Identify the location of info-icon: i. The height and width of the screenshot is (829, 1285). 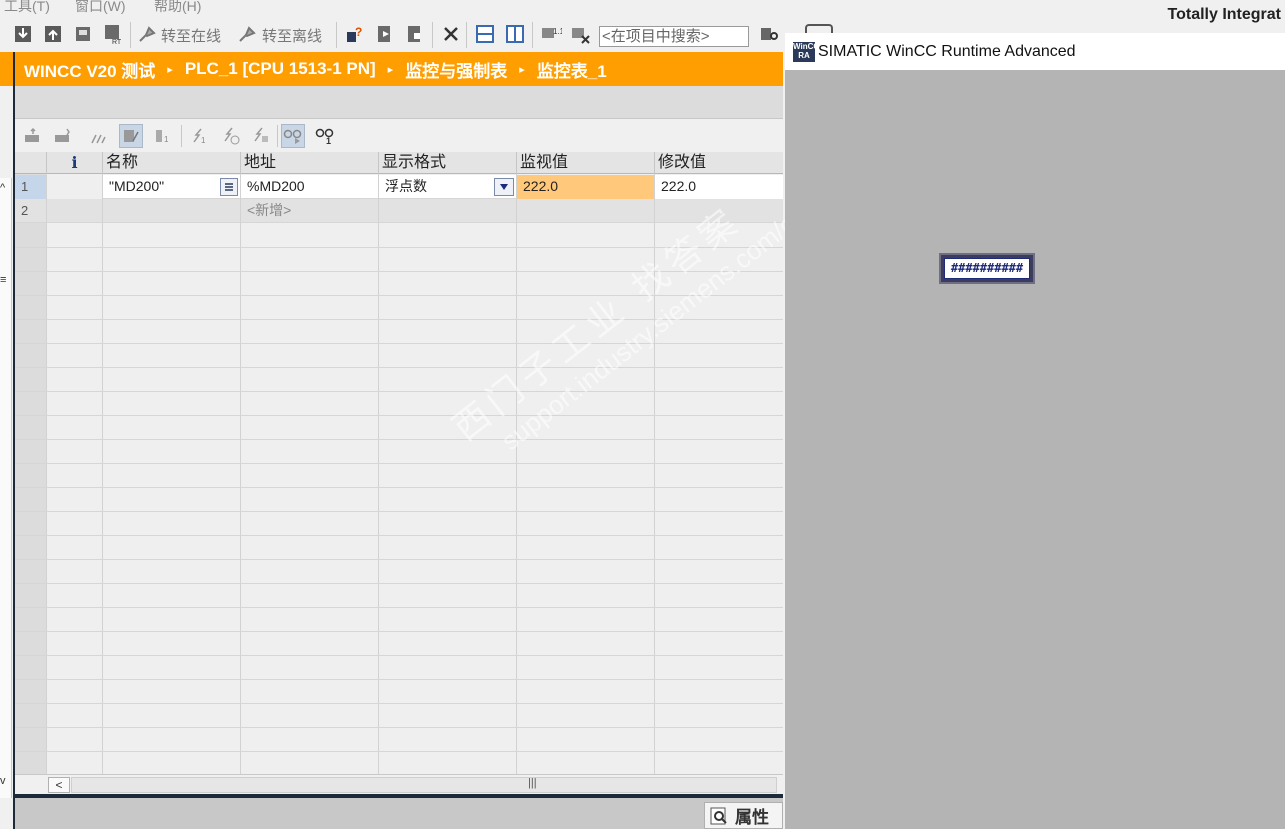
(74, 162).